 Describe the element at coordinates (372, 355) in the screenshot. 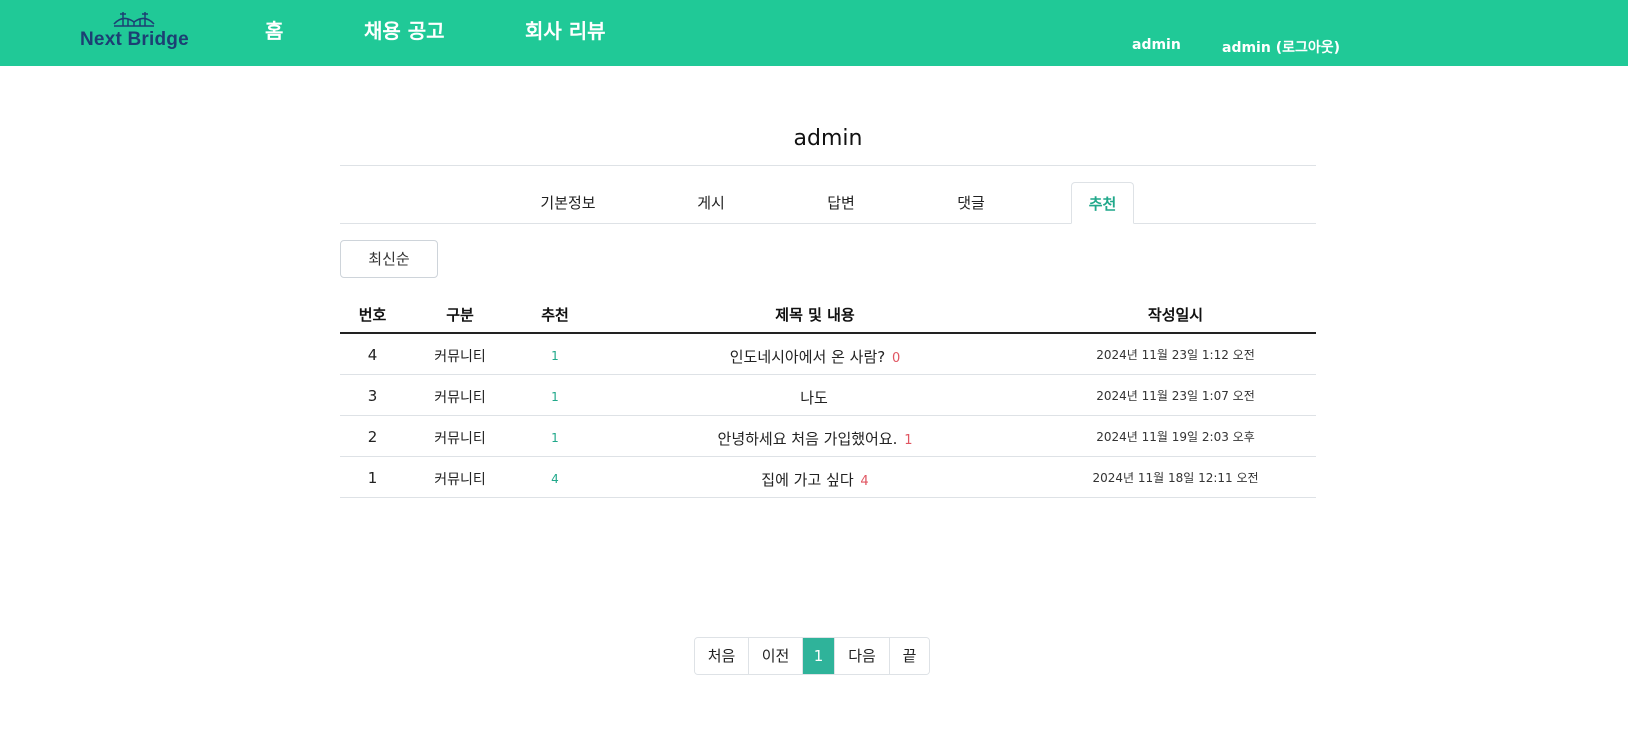

I see `row-number: 4` at that location.